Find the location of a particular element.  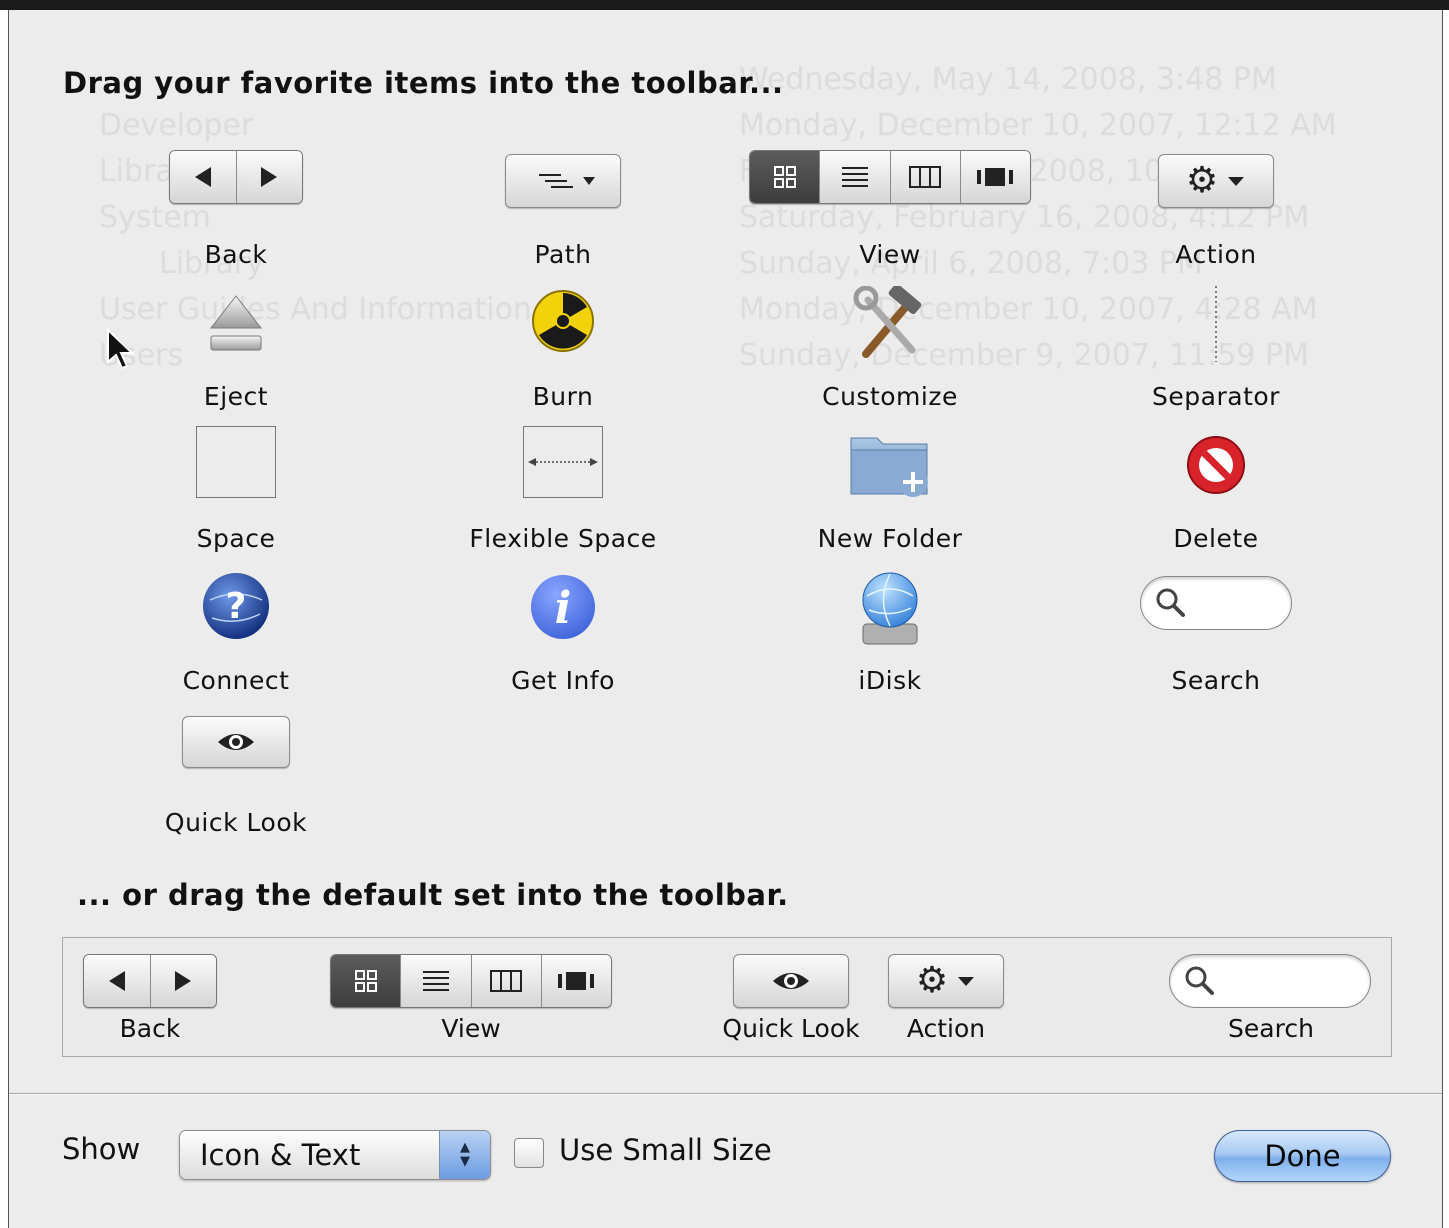

default-item-search: Search is located at coordinates (1271, 998).